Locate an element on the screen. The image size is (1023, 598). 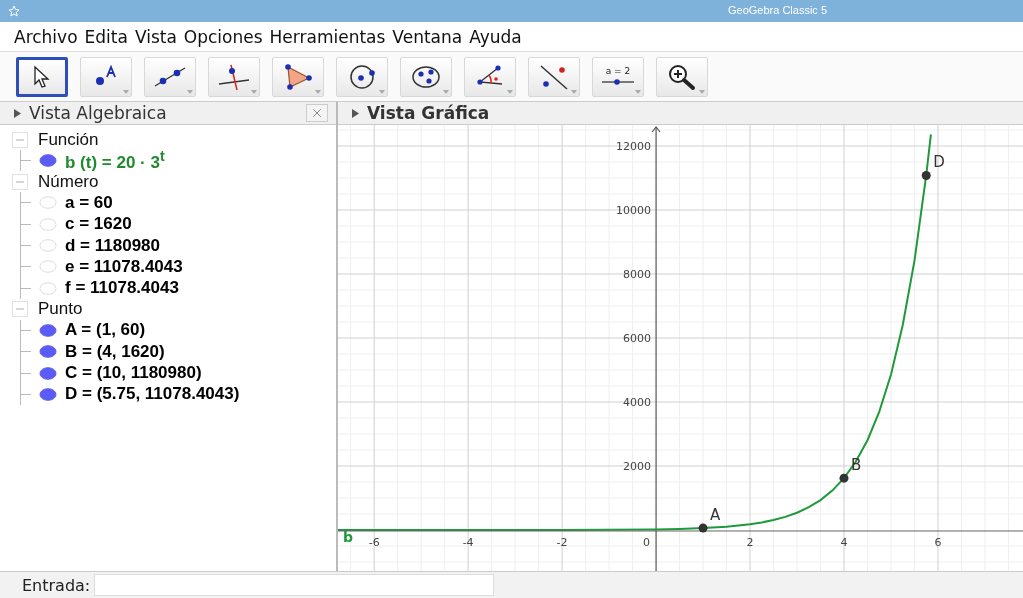
ellipse-icon is located at coordinates (426, 76).